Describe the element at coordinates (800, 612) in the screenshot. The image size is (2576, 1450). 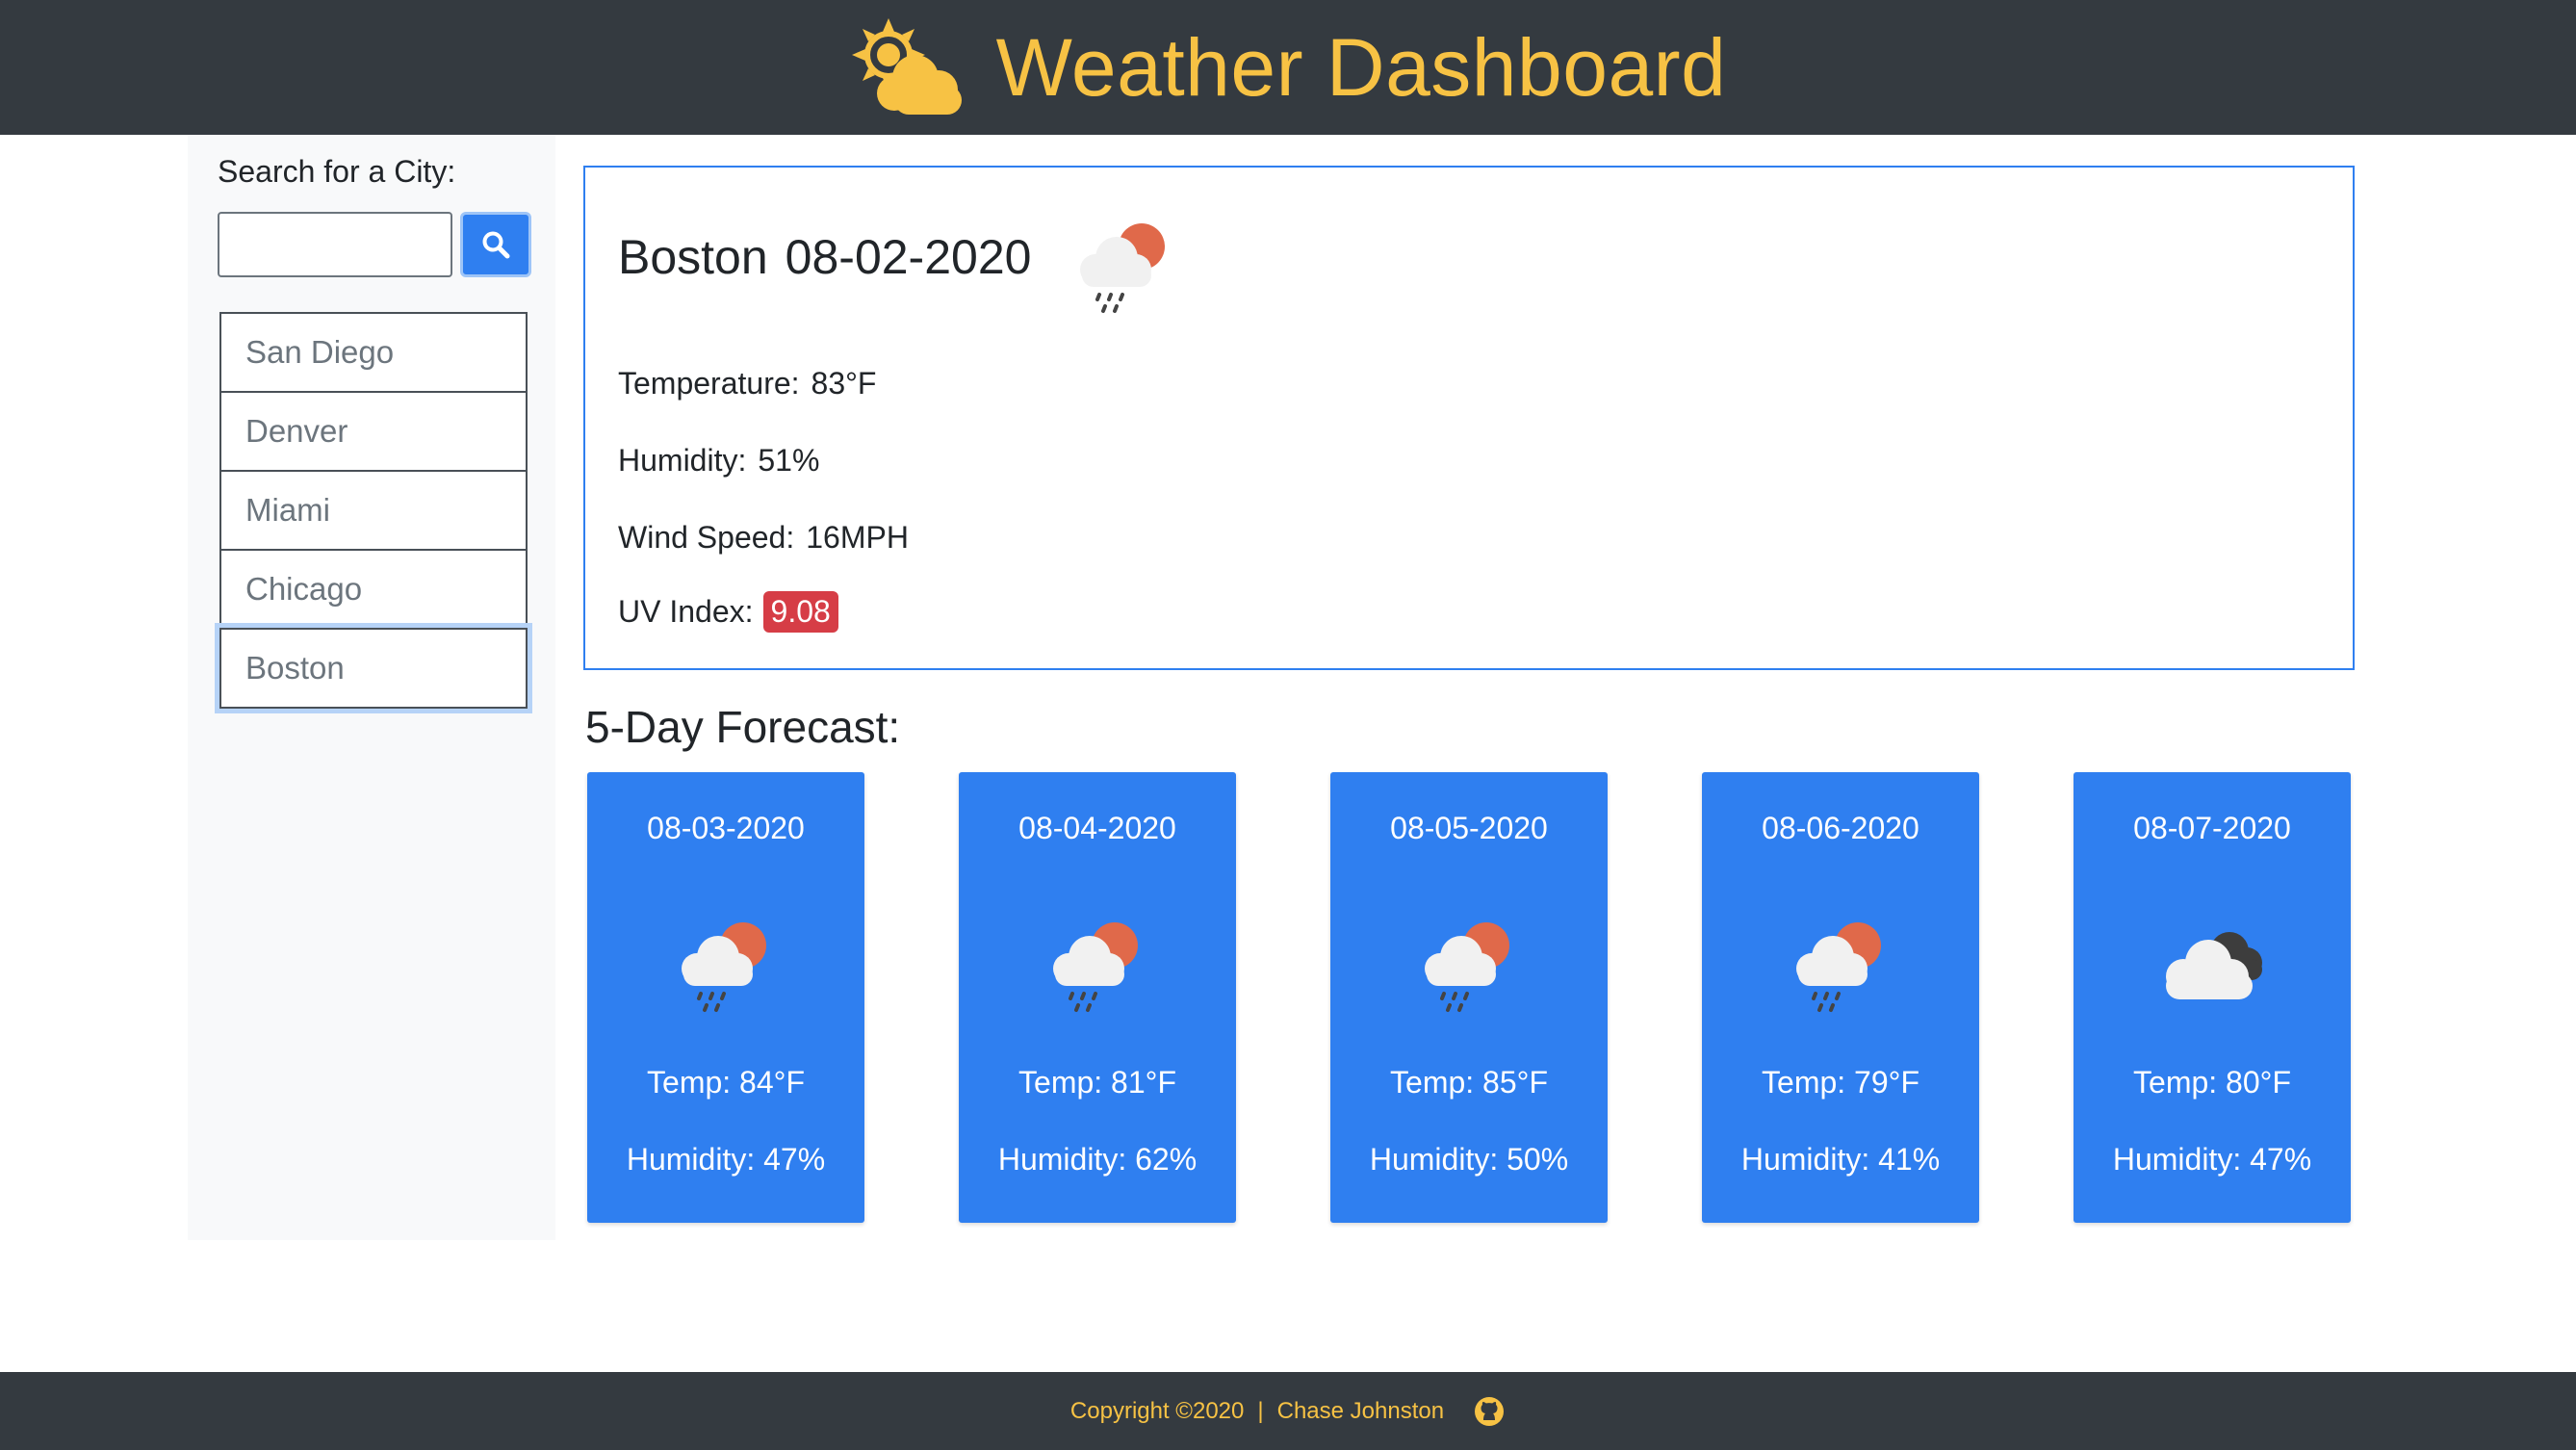
I see `uv-index-badge: 9.08` at that location.